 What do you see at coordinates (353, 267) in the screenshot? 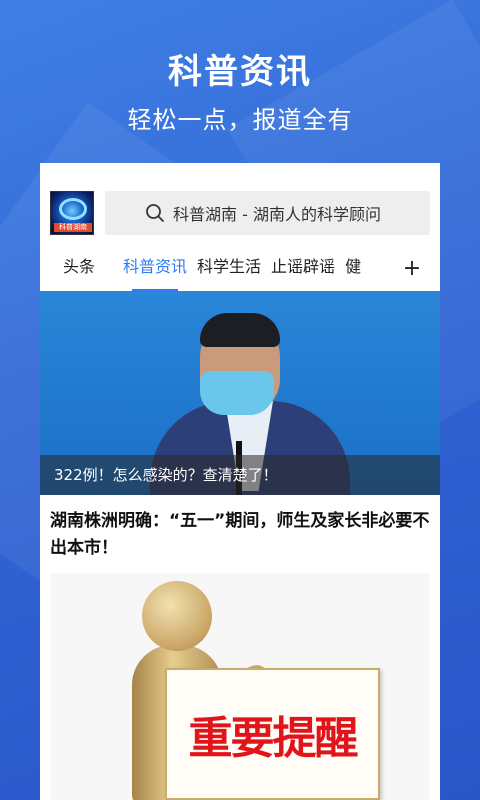
I see `tab-health: 健` at bounding box center [353, 267].